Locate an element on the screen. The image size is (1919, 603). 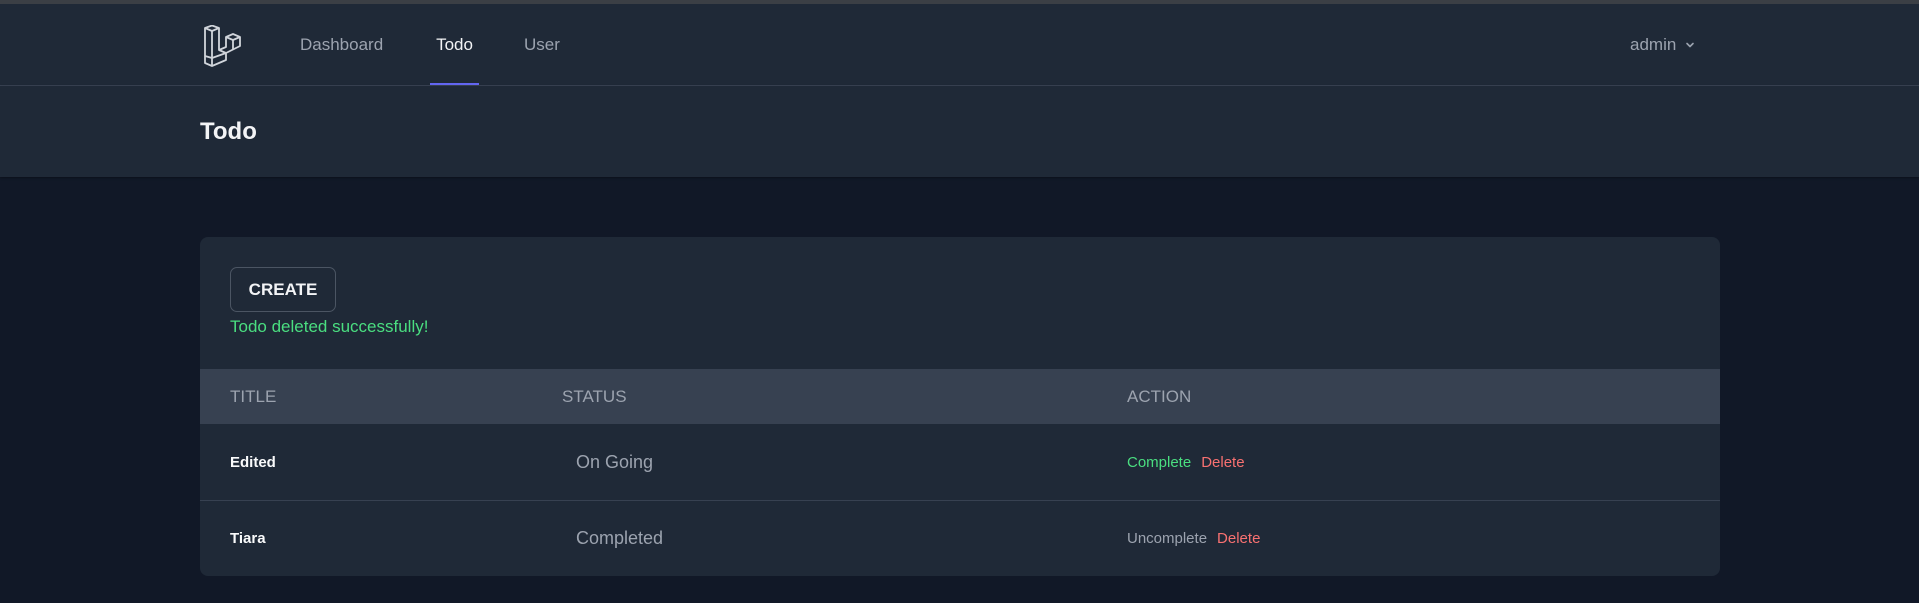
todo-actions: Complete Delete is located at coordinates (1186, 462).